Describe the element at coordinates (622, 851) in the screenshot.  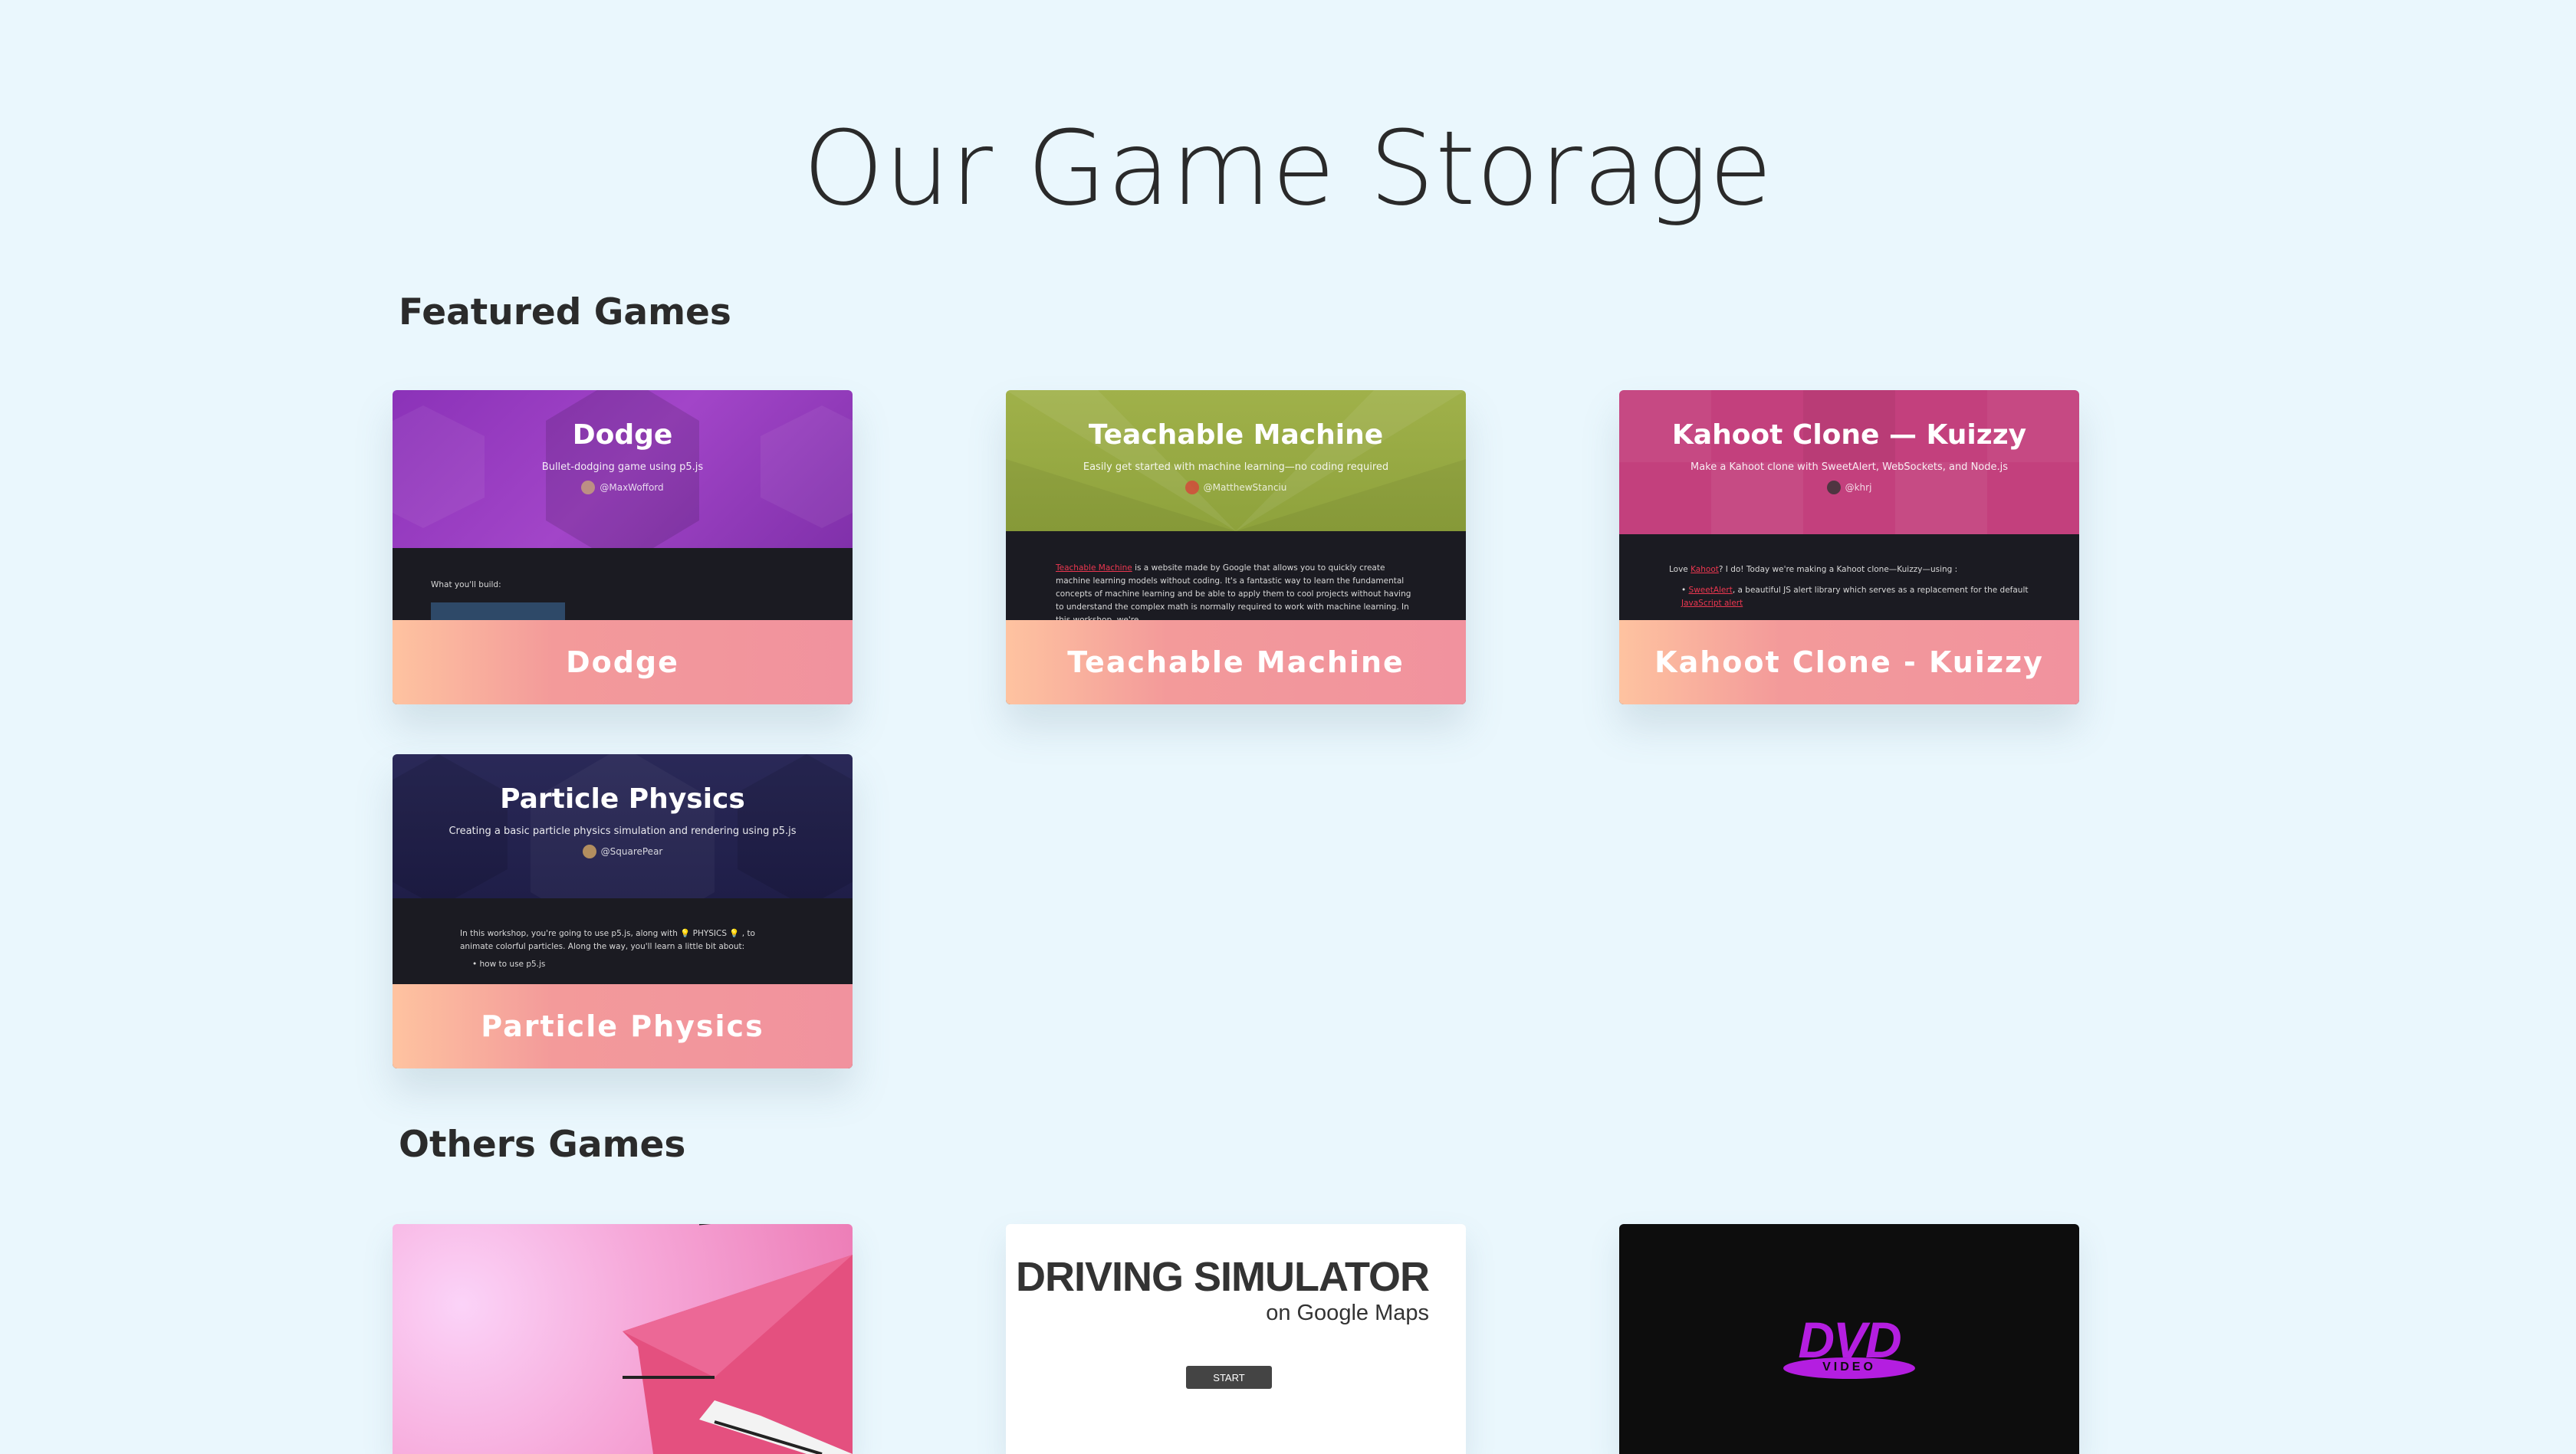
I see `thumb-author: @SquarePear` at that location.